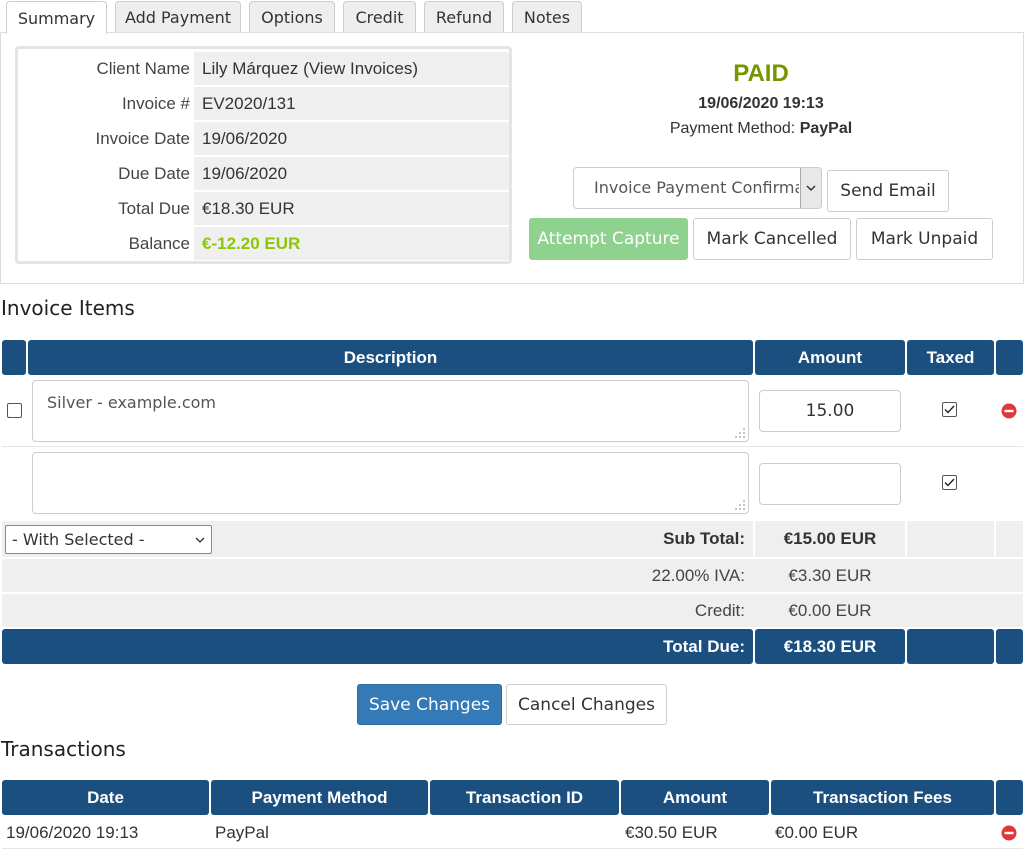 The height and width of the screenshot is (850, 1024). What do you see at coordinates (698, 575) in the screenshot?
I see `tax-label: 22.00% IVA:` at bounding box center [698, 575].